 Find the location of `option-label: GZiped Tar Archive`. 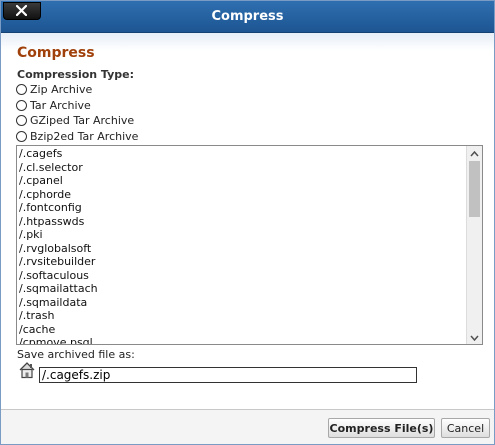

option-label: GZiped Tar Archive is located at coordinates (82, 120).